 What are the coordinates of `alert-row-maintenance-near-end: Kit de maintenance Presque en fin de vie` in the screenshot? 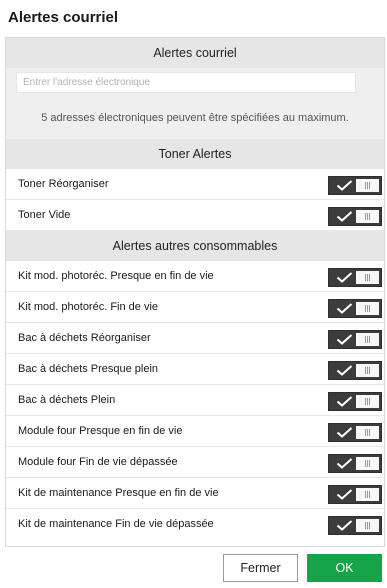 It's located at (195, 493).